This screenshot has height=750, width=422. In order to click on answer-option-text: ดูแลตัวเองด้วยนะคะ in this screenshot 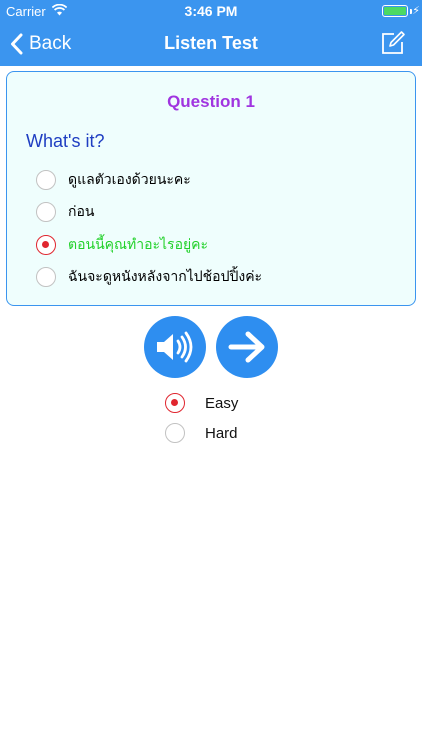, I will do `click(129, 180)`.